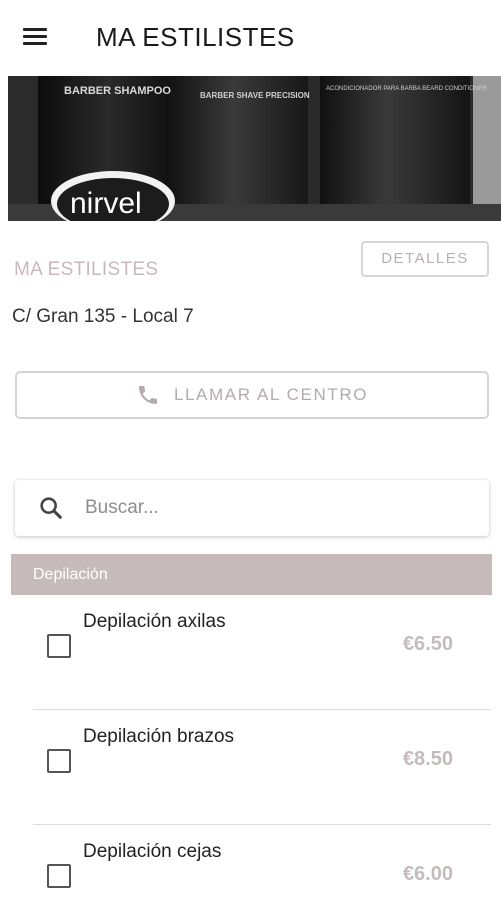 Image resolution: width=501 pixels, height=900 pixels. I want to click on shop-name: MA ESTILISTES, so click(86, 269).